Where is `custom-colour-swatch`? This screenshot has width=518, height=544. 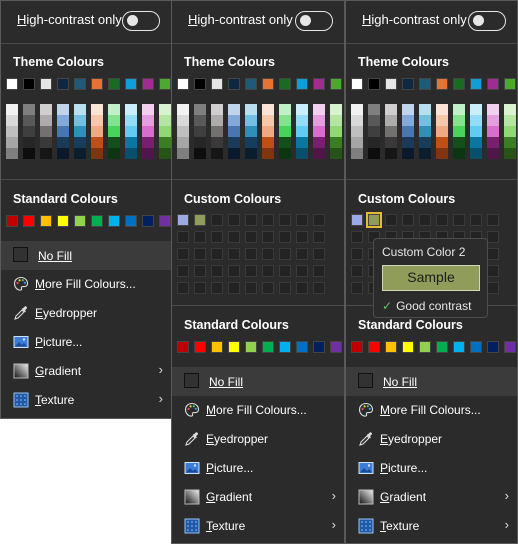 custom-colour-swatch is located at coordinates (183, 220).